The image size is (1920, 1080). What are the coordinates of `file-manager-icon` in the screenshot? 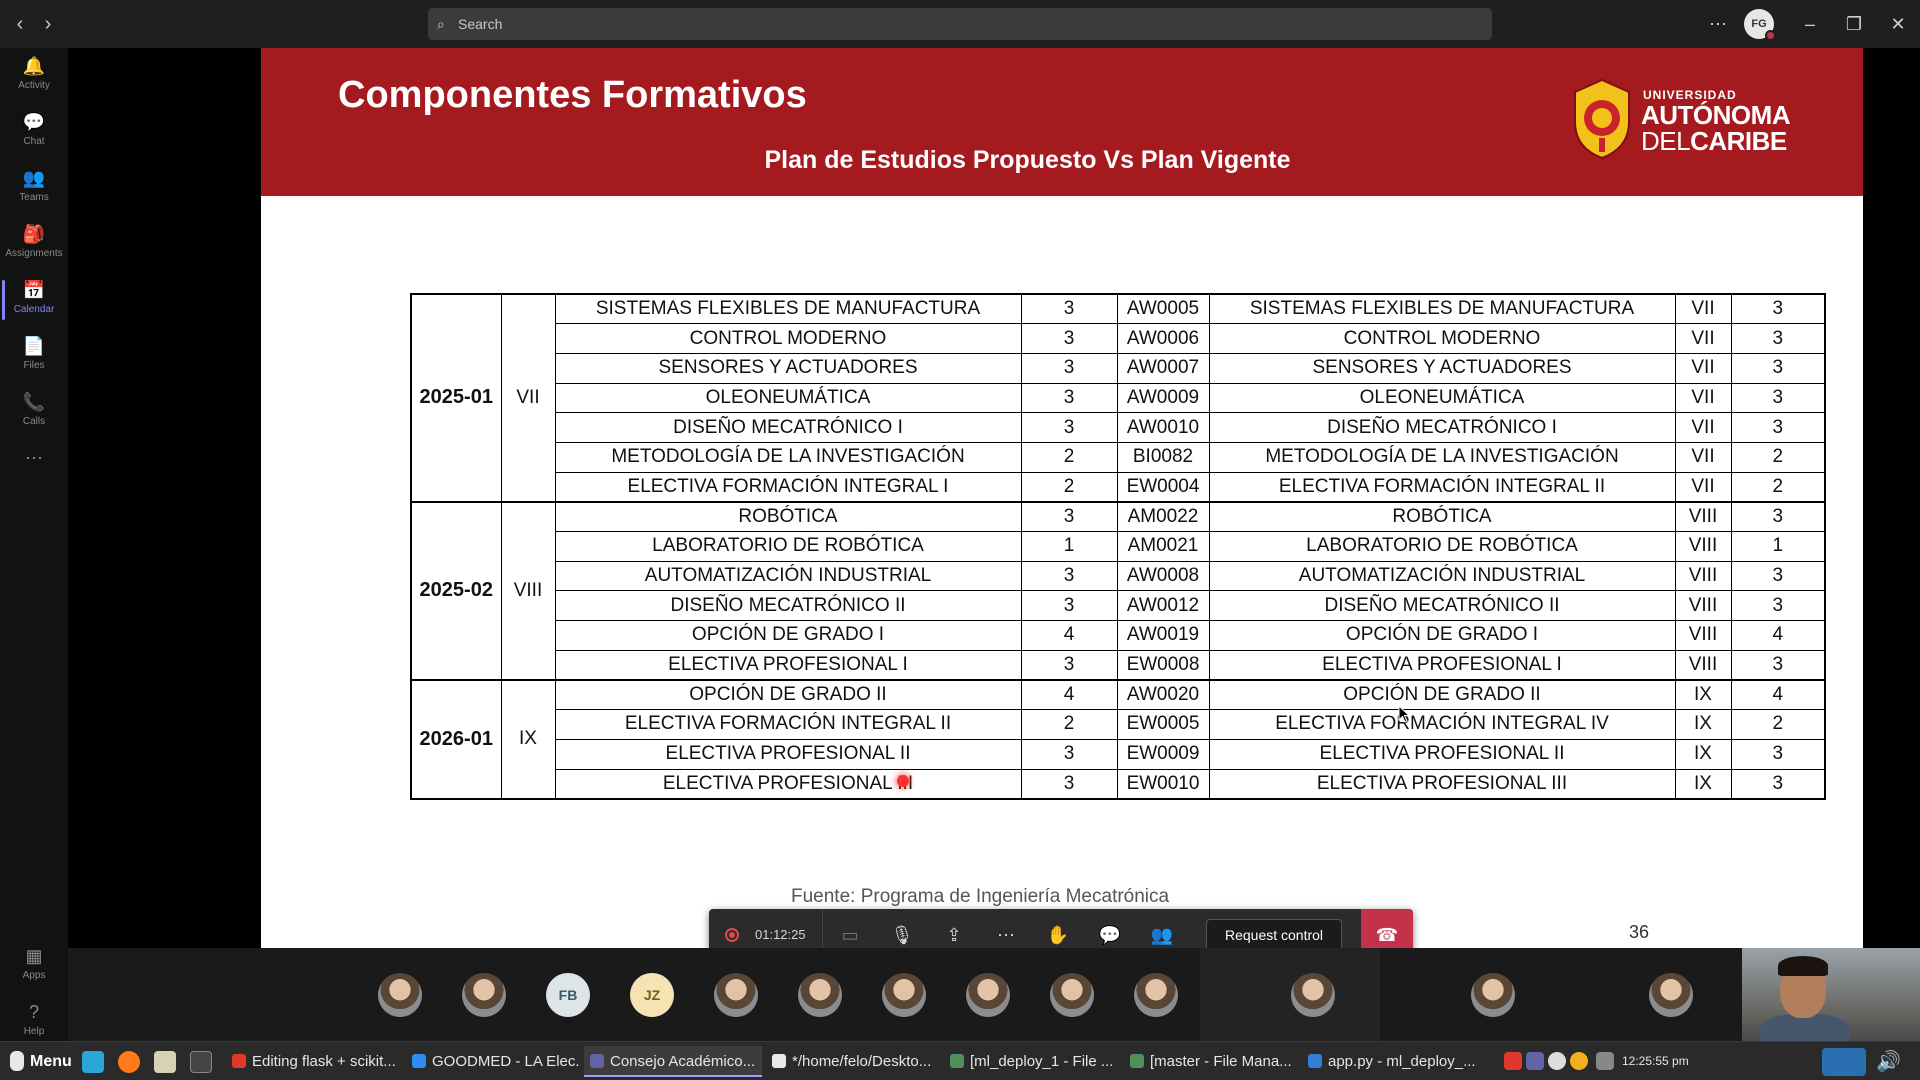 It's located at (165, 1062).